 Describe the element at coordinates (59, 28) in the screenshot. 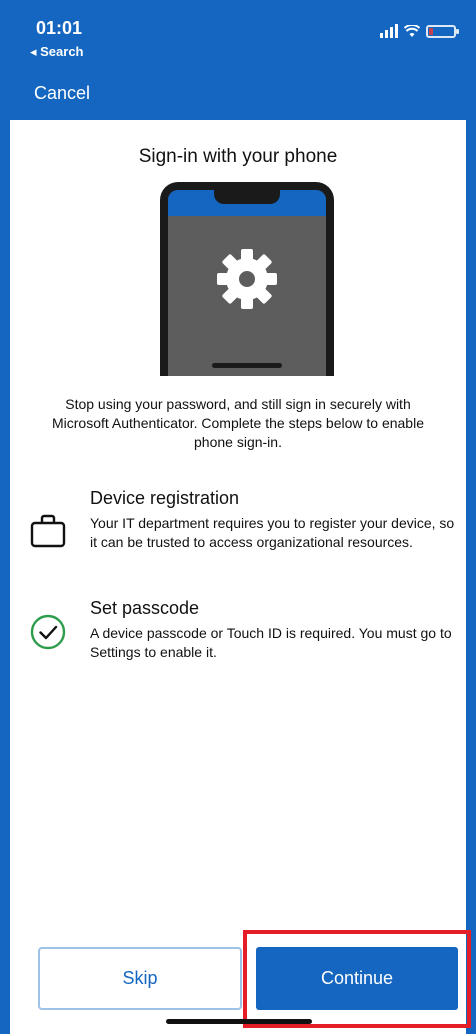

I see `status-time: 01:01` at that location.